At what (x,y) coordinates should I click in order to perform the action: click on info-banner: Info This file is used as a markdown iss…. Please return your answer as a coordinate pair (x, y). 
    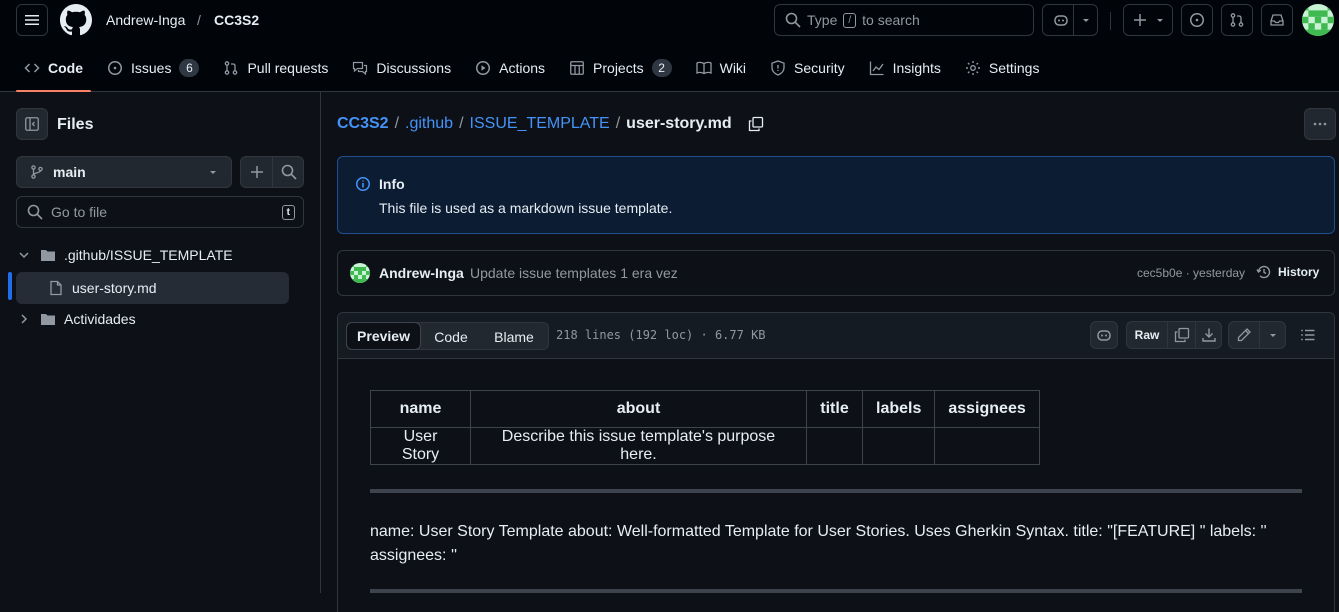
    Looking at the image, I should click on (836, 195).